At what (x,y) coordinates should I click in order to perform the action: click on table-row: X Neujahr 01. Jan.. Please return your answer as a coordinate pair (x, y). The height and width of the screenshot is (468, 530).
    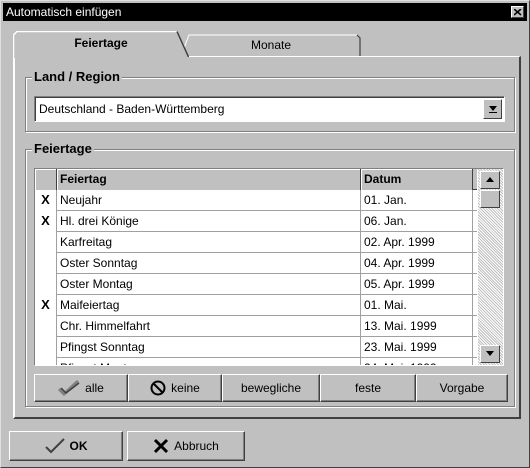
    Looking at the image, I should click on (256, 200).